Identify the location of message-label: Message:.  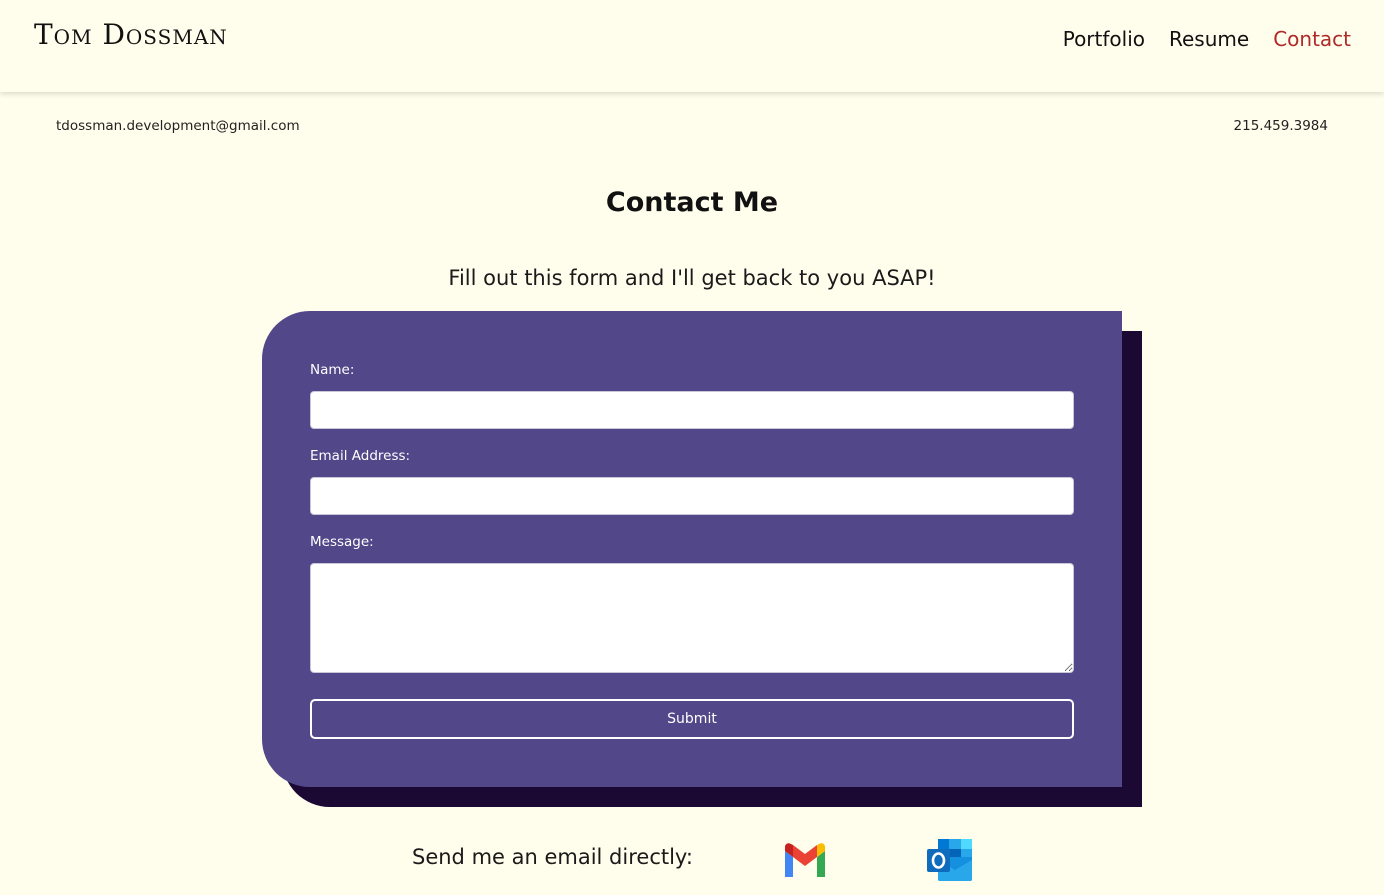
(342, 542).